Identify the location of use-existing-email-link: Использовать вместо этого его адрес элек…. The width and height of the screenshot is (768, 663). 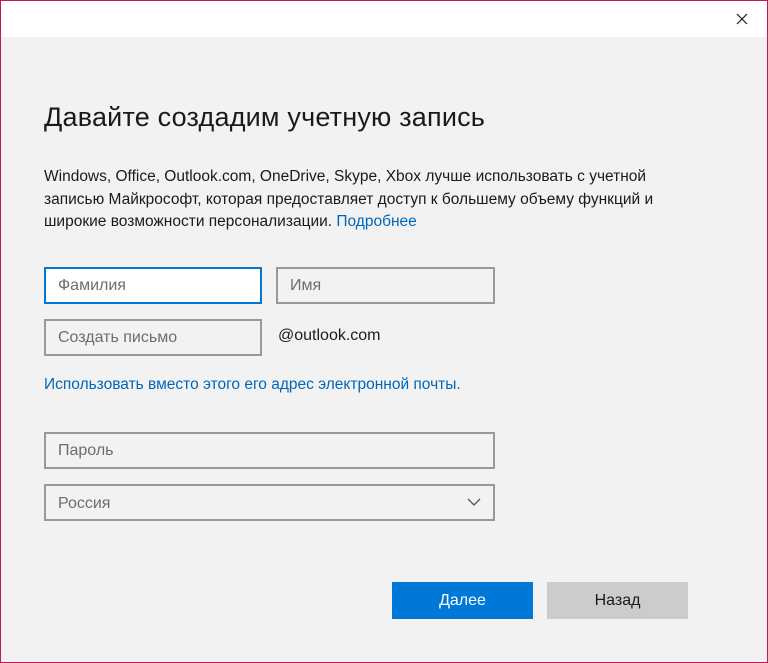
(264, 385).